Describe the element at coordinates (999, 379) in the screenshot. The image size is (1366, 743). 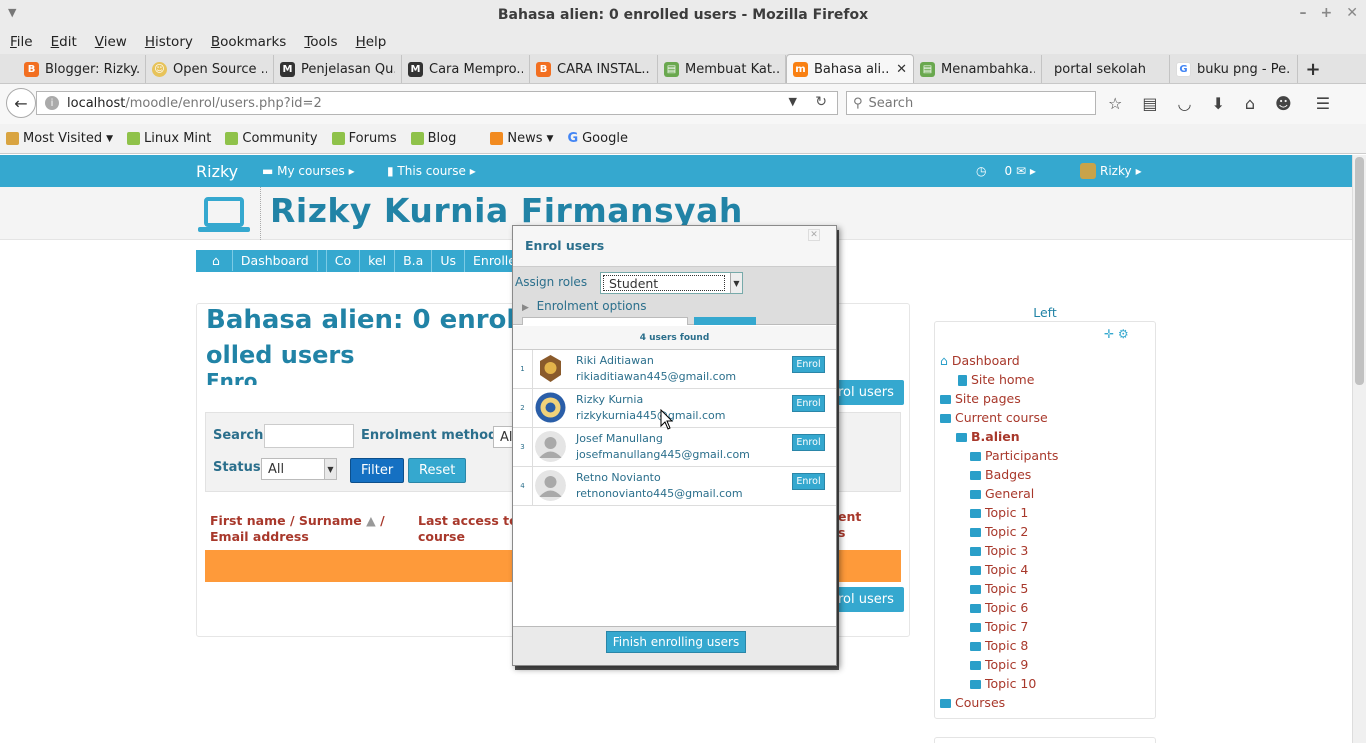
I see `nav-item-site-home: Site home` at that location.